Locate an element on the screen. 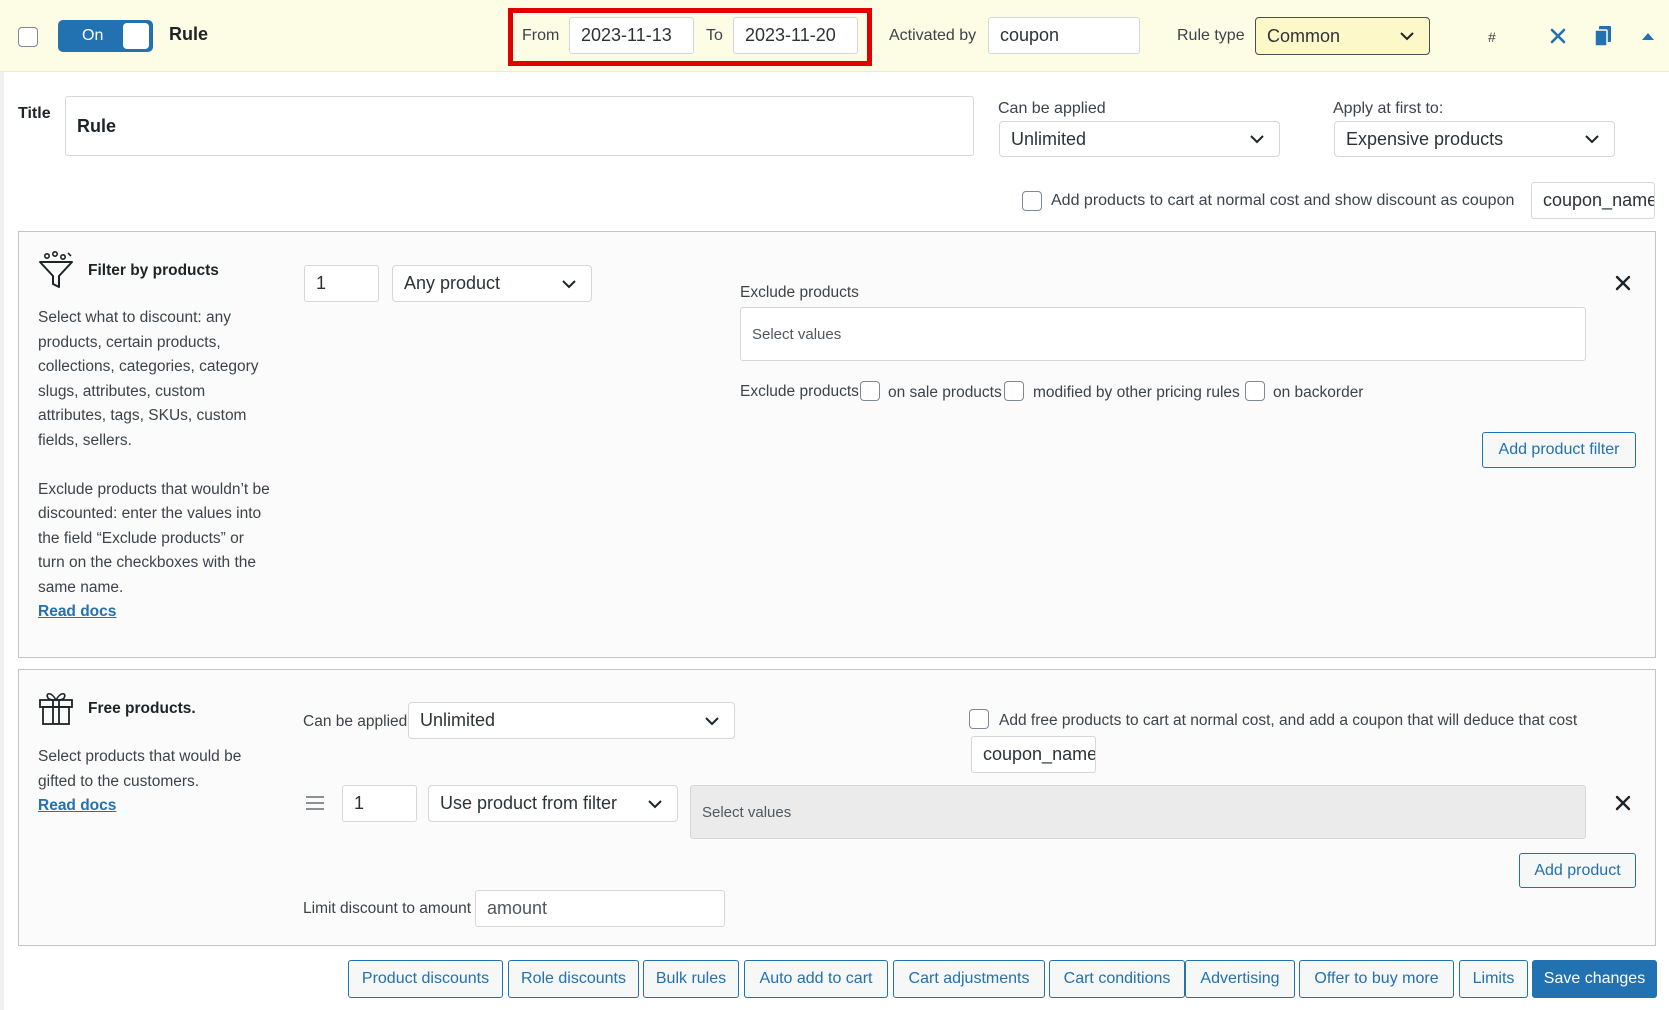 The image size is (1669, 1010). backorder-checkbox is located at coordinates (1255, 391).